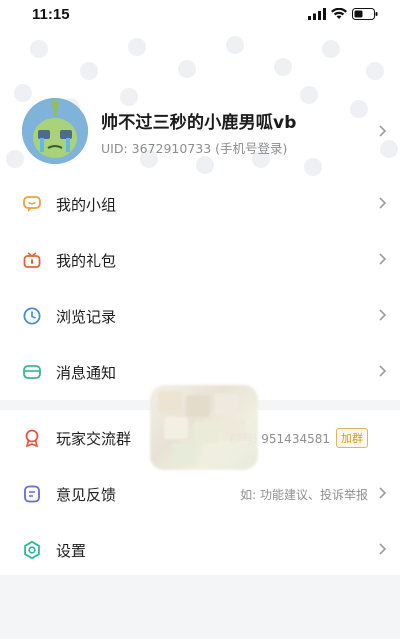 The width and height of the screenshot is (400, 639). What do you see at coordinates (32, 204) in the screenshot?
I see `chat-bubble-icon` at bounding box center [32, 204].